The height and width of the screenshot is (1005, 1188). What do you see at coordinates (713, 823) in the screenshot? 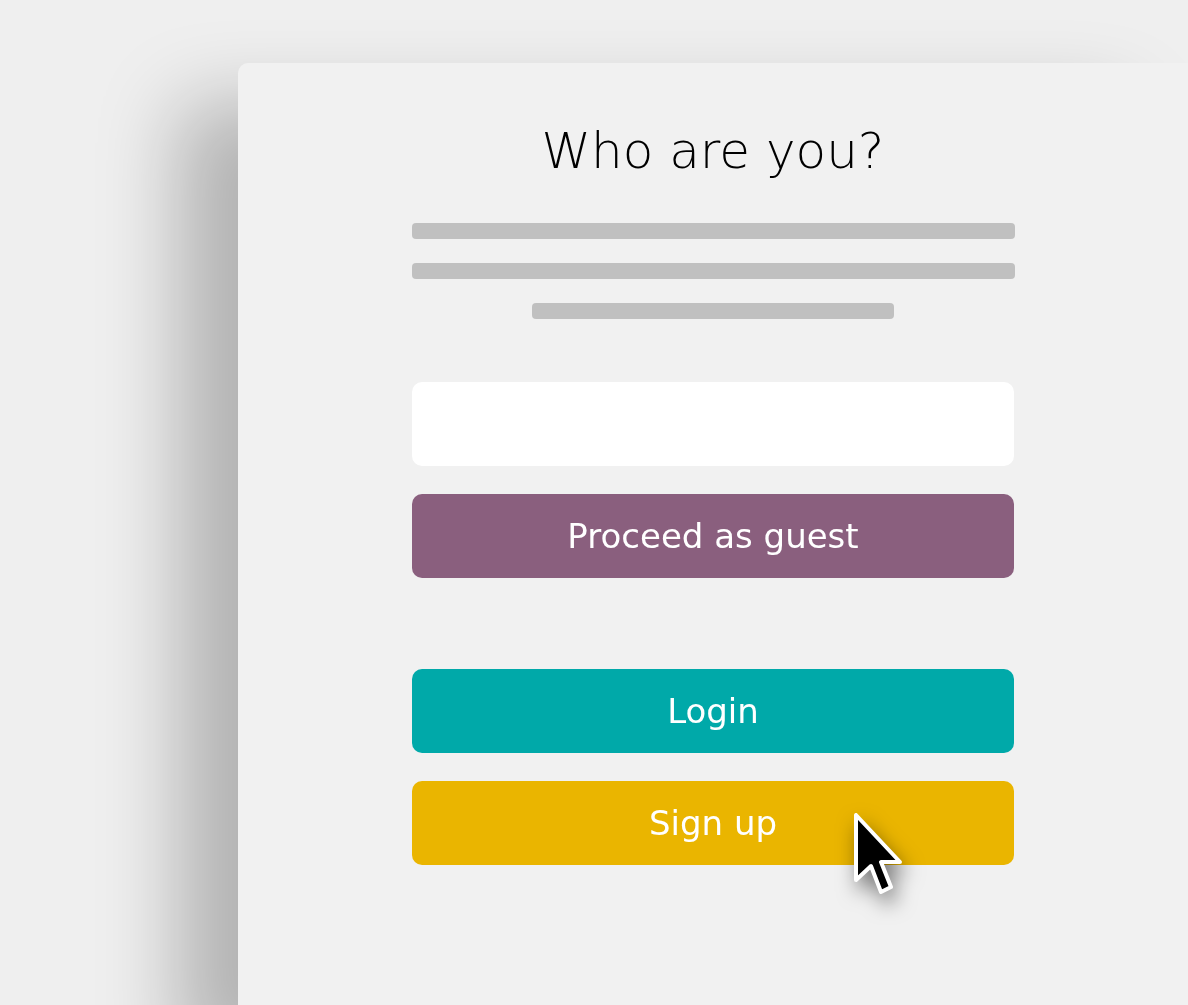
I see `action-button: Sign up` at bounding box center [713, 823].